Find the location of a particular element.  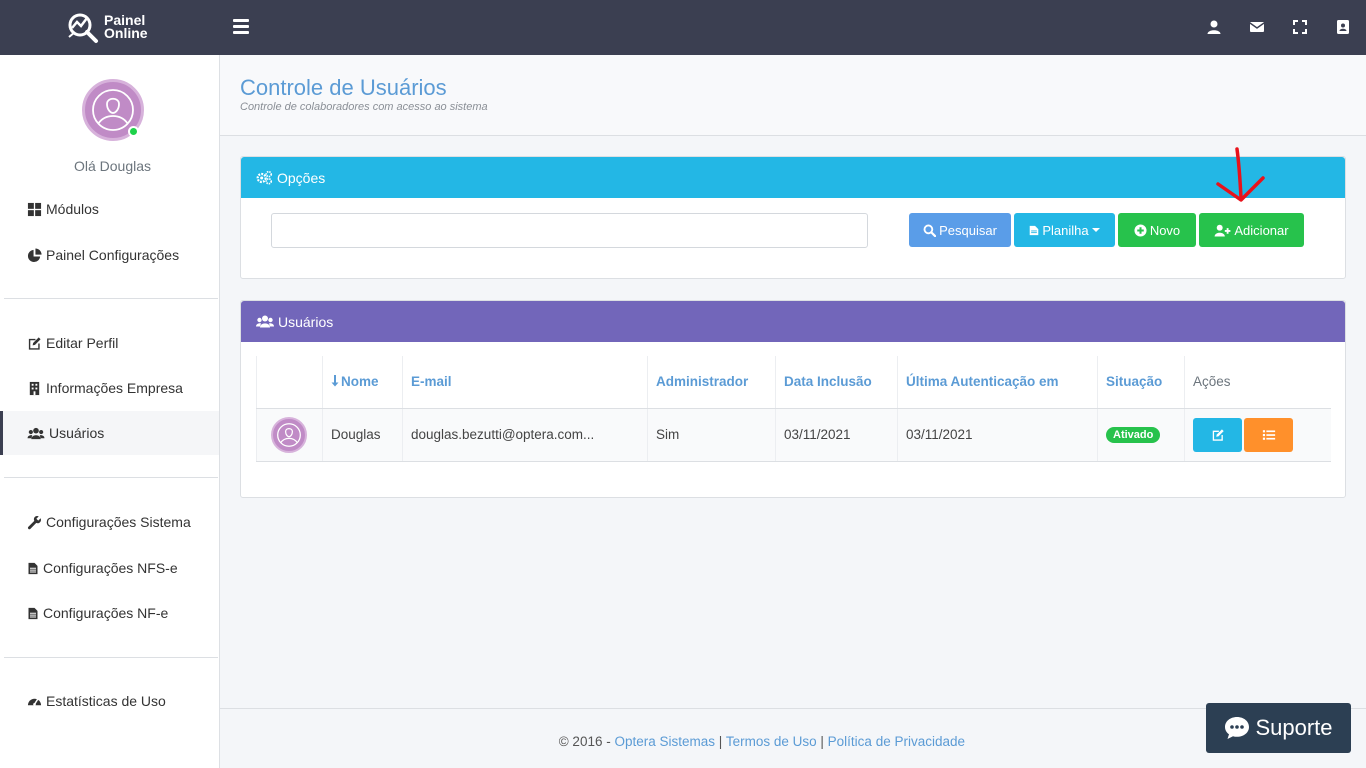

search-input is located at coordinates (569, 230).